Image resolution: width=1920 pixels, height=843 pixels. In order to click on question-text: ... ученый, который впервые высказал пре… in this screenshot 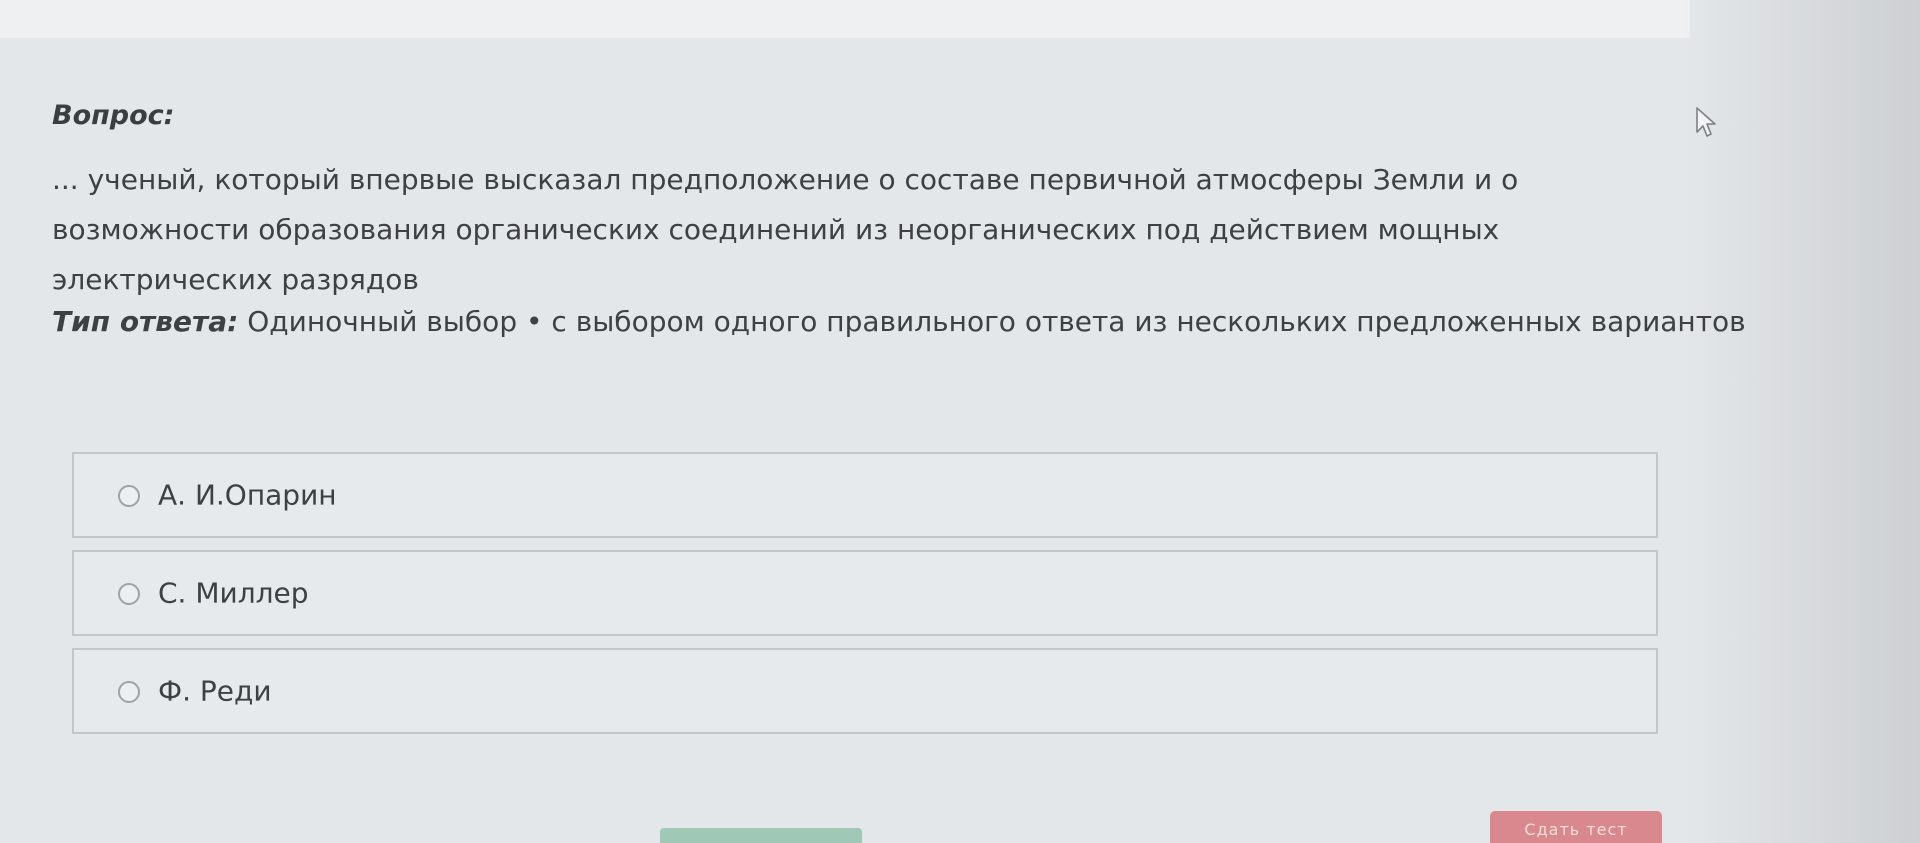, I will do `click(785, 229)`.